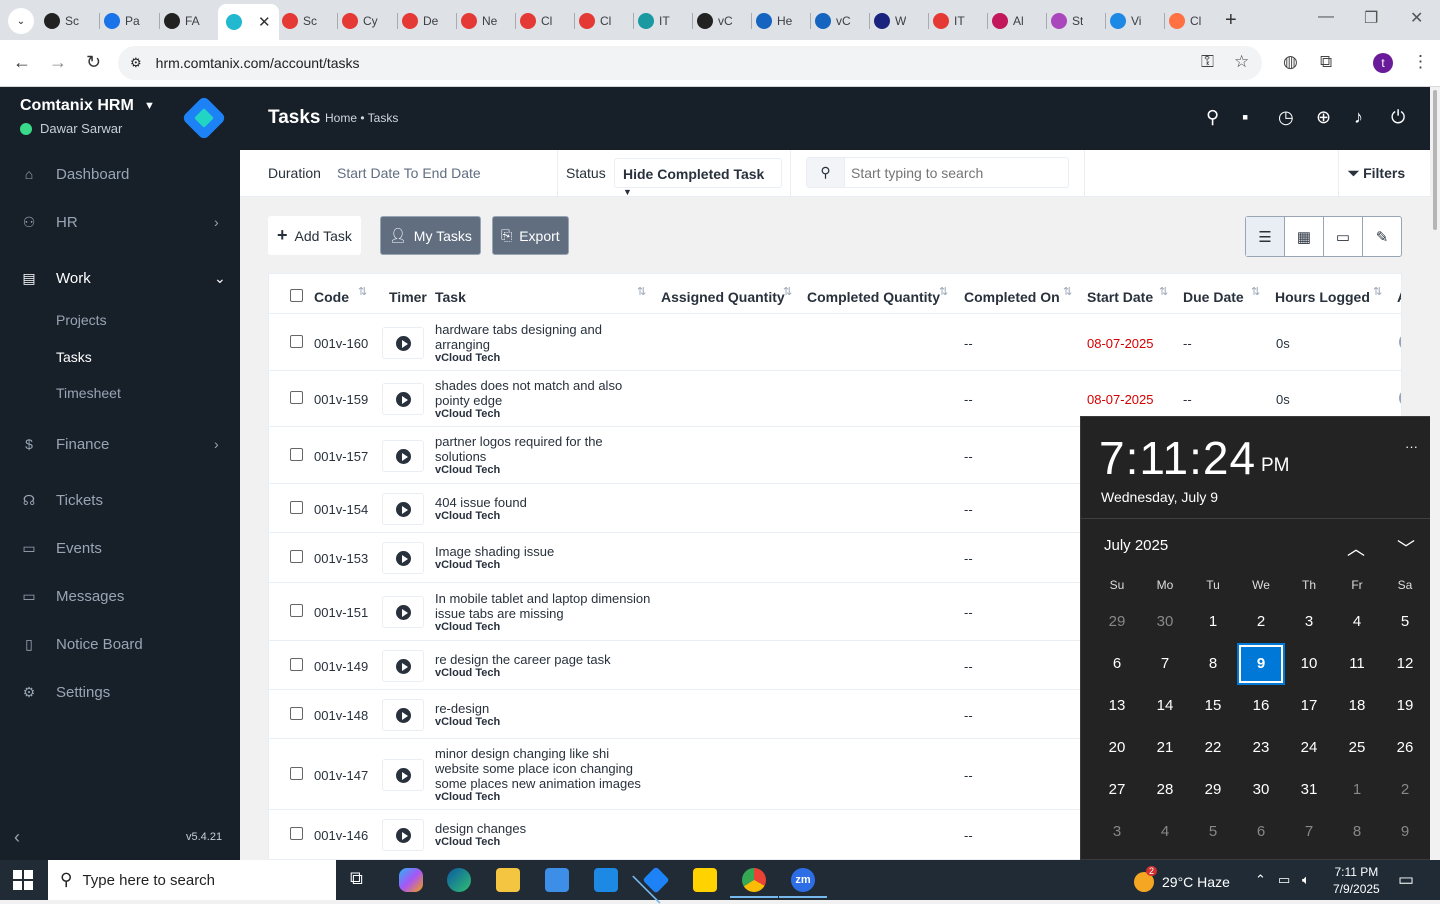 This screenshot has width=1440, height=904. What do you see at coordinates (508, 880) in the screenshot?
I see `file-explorer-icon` at bounding box center [508, 880].